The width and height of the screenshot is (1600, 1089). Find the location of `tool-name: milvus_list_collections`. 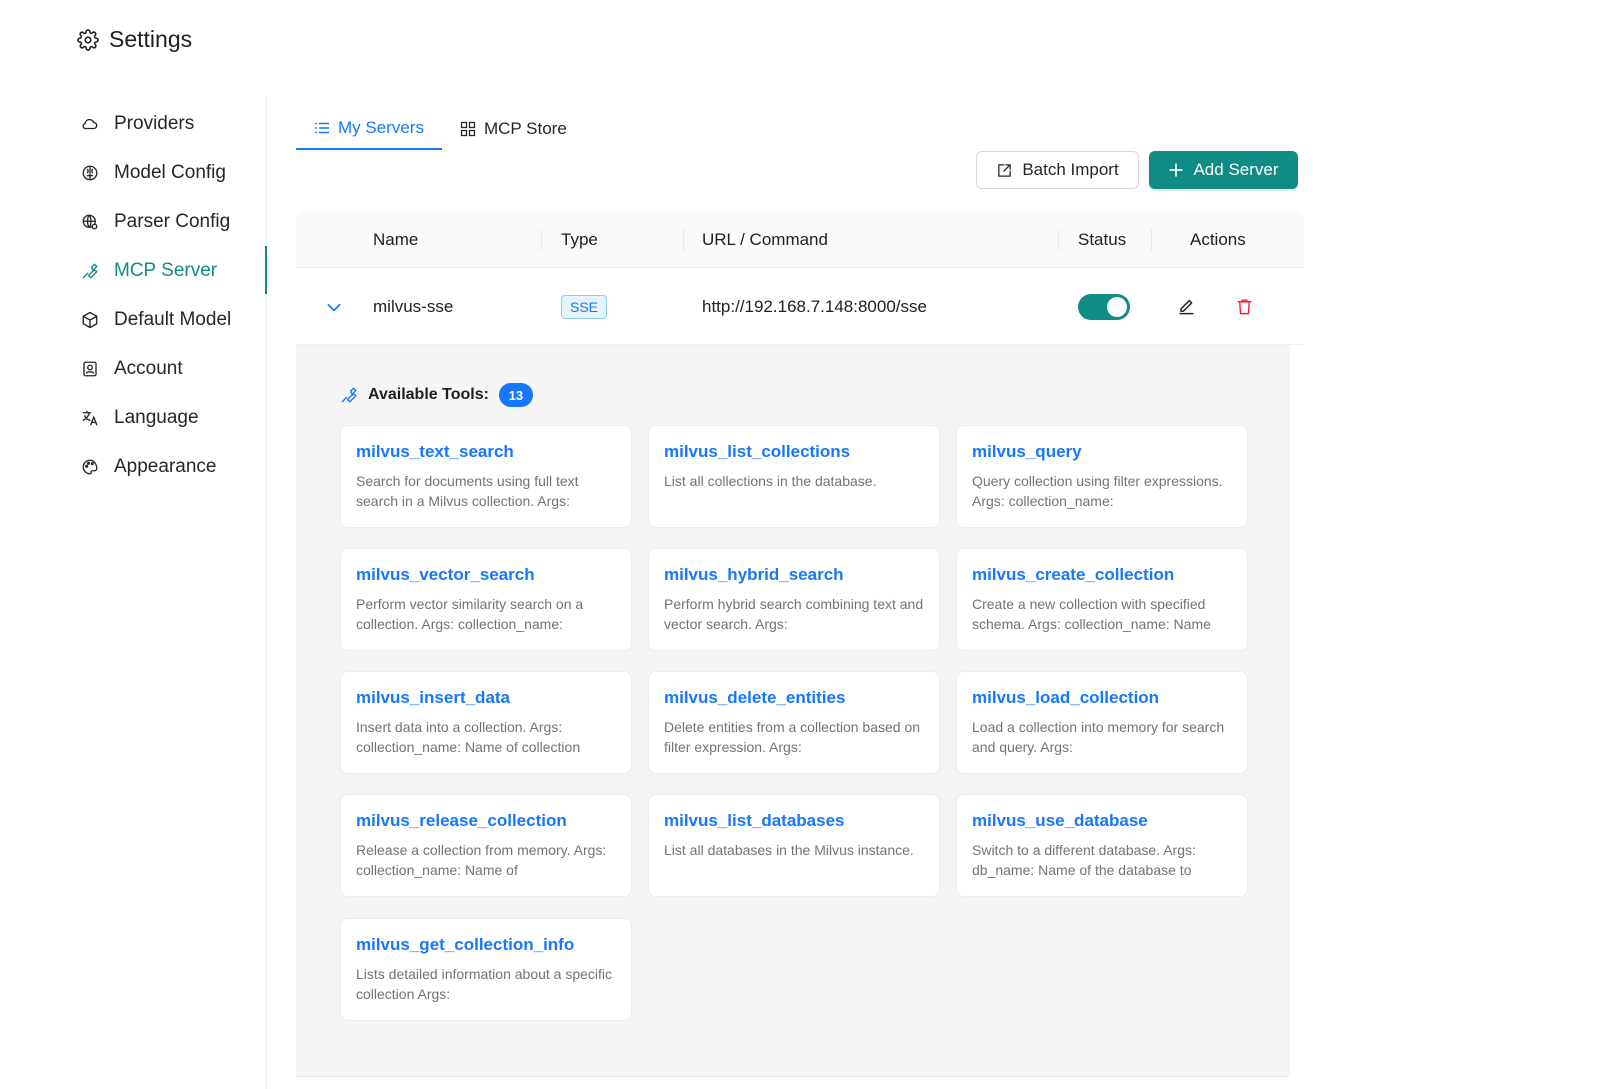

tool-name: milvus_list_collections is located at coordinates (757, 451).